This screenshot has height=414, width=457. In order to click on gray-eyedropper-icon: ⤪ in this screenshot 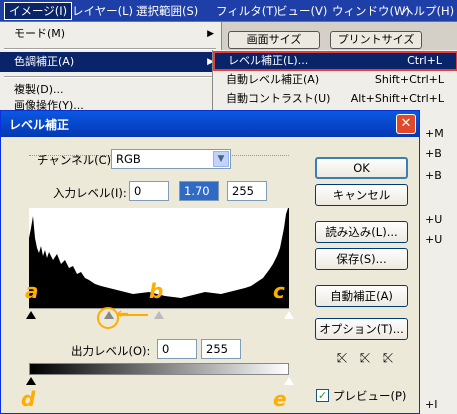, I will do `click(365, 359)`.